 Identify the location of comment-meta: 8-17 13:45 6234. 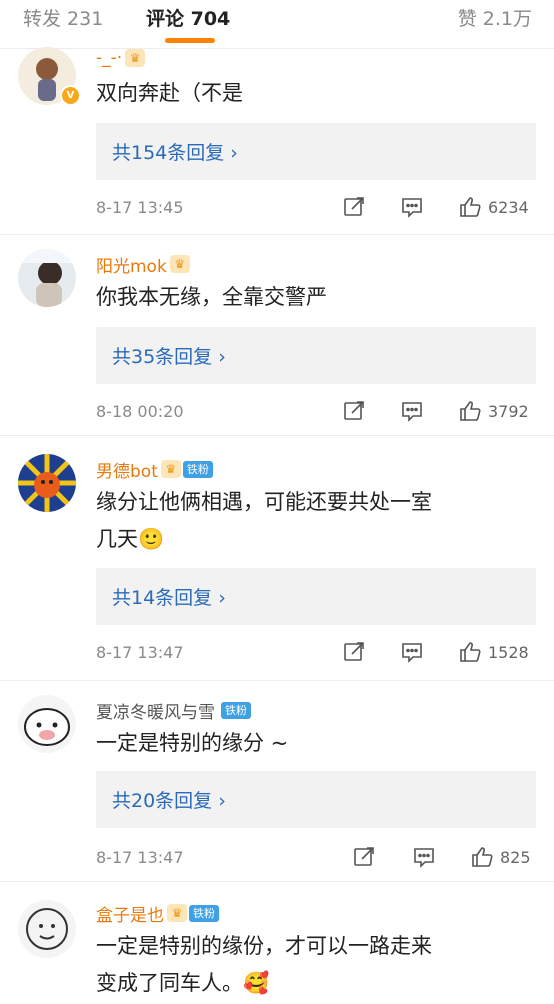
(316, 208).